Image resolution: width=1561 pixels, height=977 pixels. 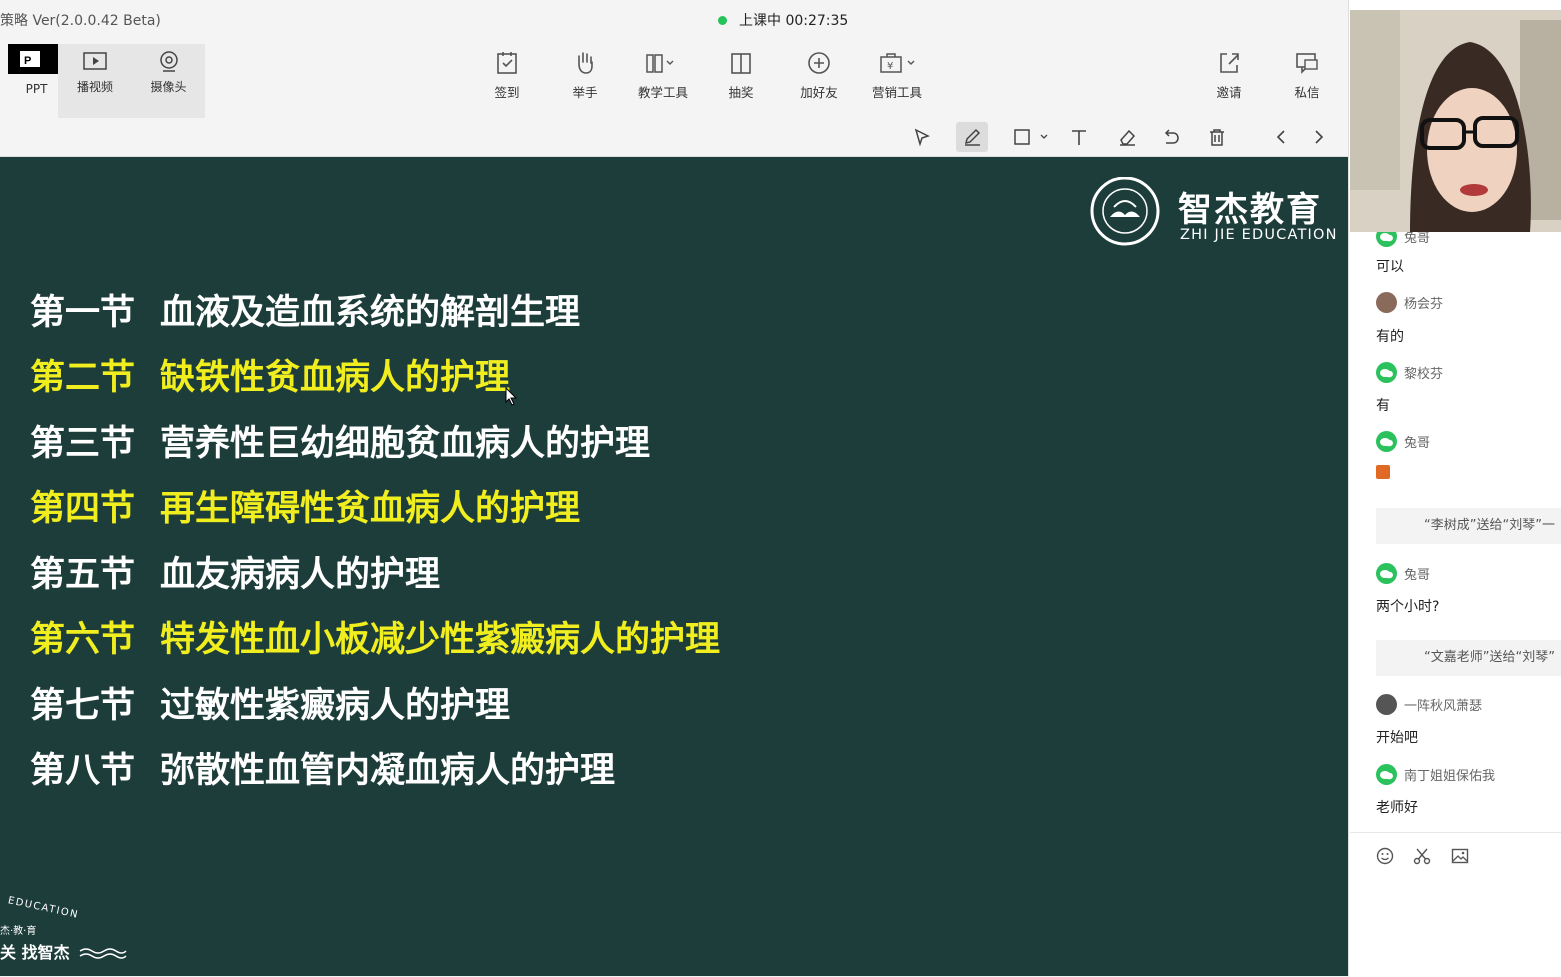 What do you see at coordinates (1408, 607) in the screenshot?
I see `chat-message-text: 两个小时?` at bounding box center [1408, 607].